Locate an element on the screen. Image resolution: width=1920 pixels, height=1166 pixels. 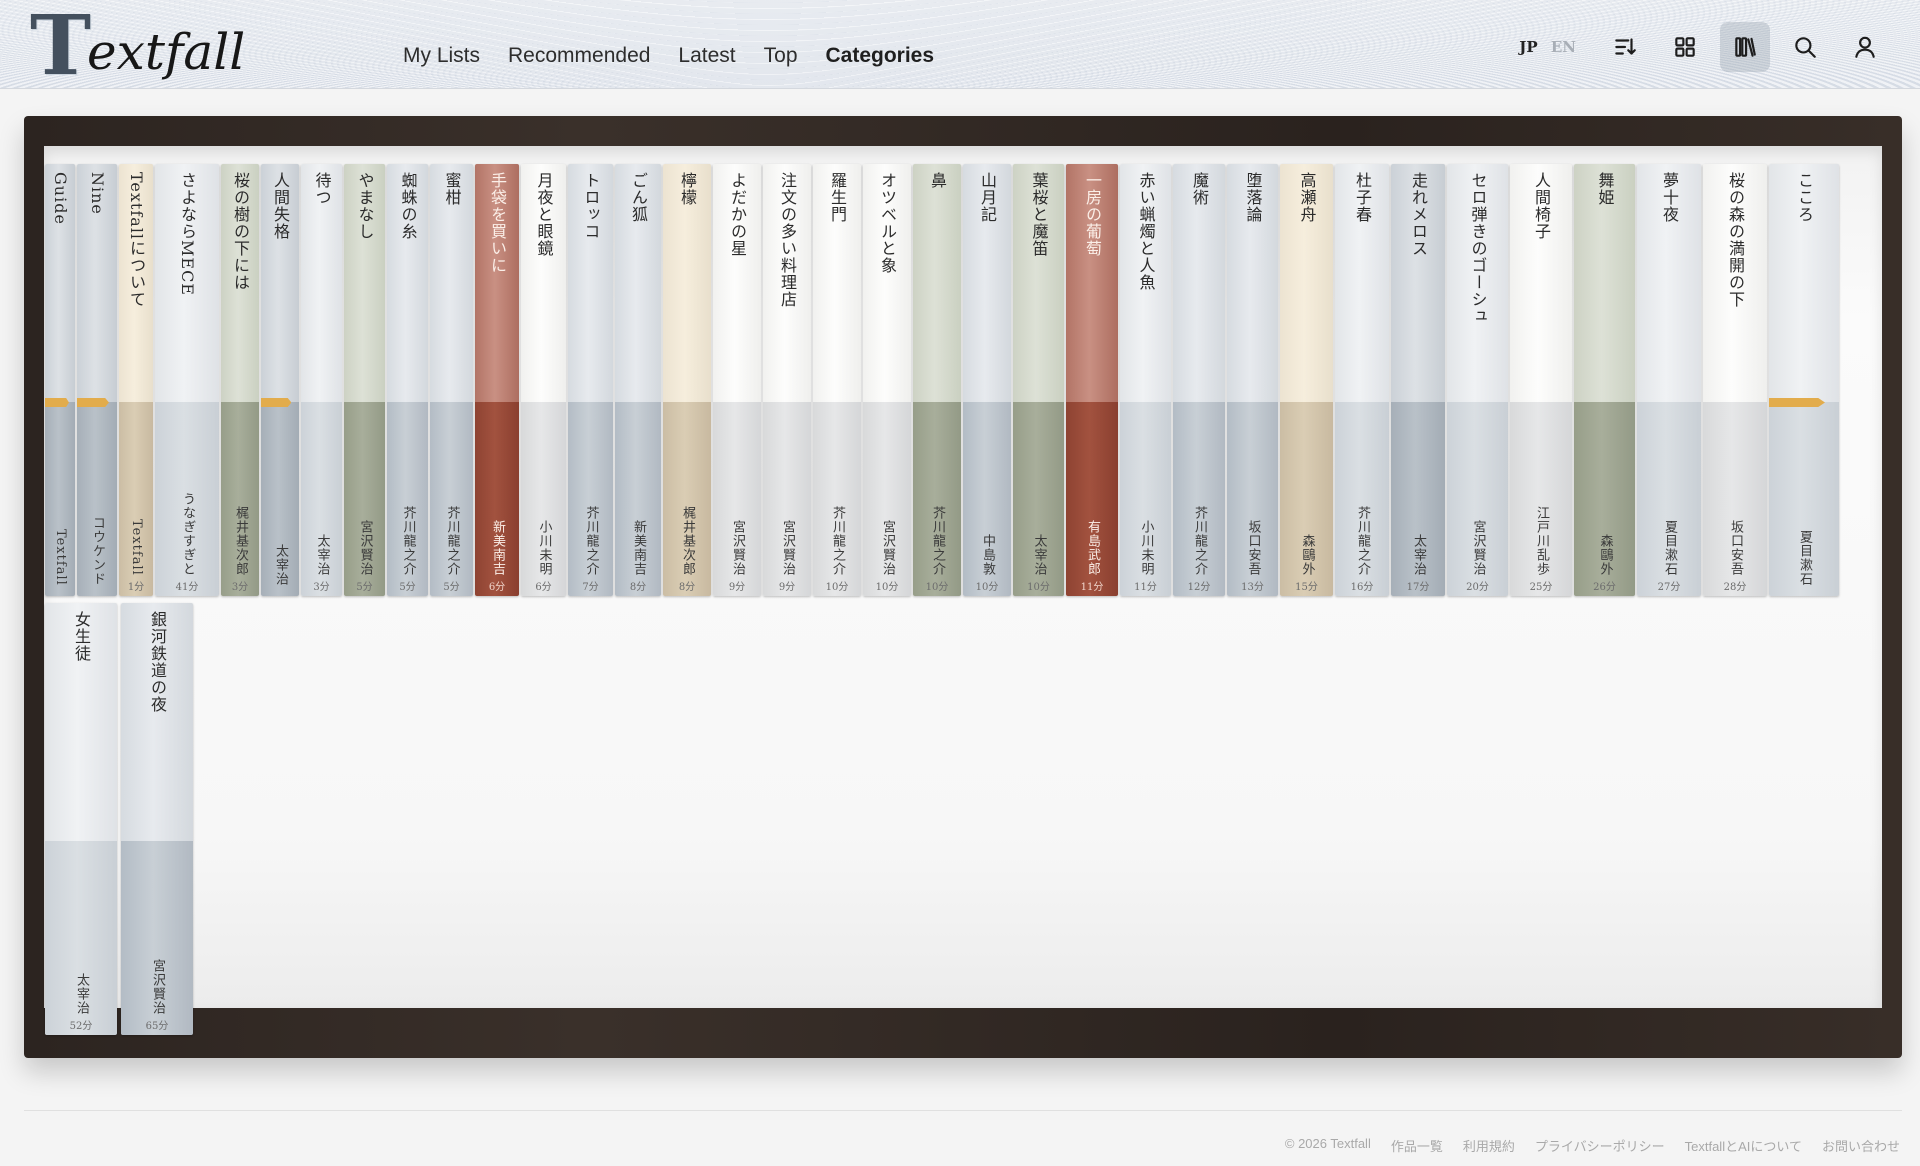
book-spine: トロッコ 芥川龍之介 7分 is located at coordinates (590, 380).